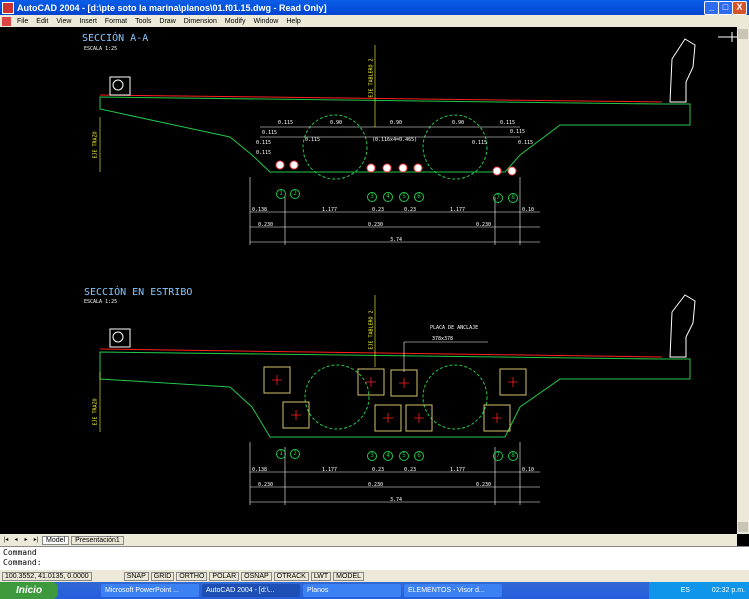 The width and height of the screenshot is (749, 599). What do you see at coordinates (419, 197) in the screenshot?
I see `section-a-marker-6: 6` at bounding box center [419, 197].